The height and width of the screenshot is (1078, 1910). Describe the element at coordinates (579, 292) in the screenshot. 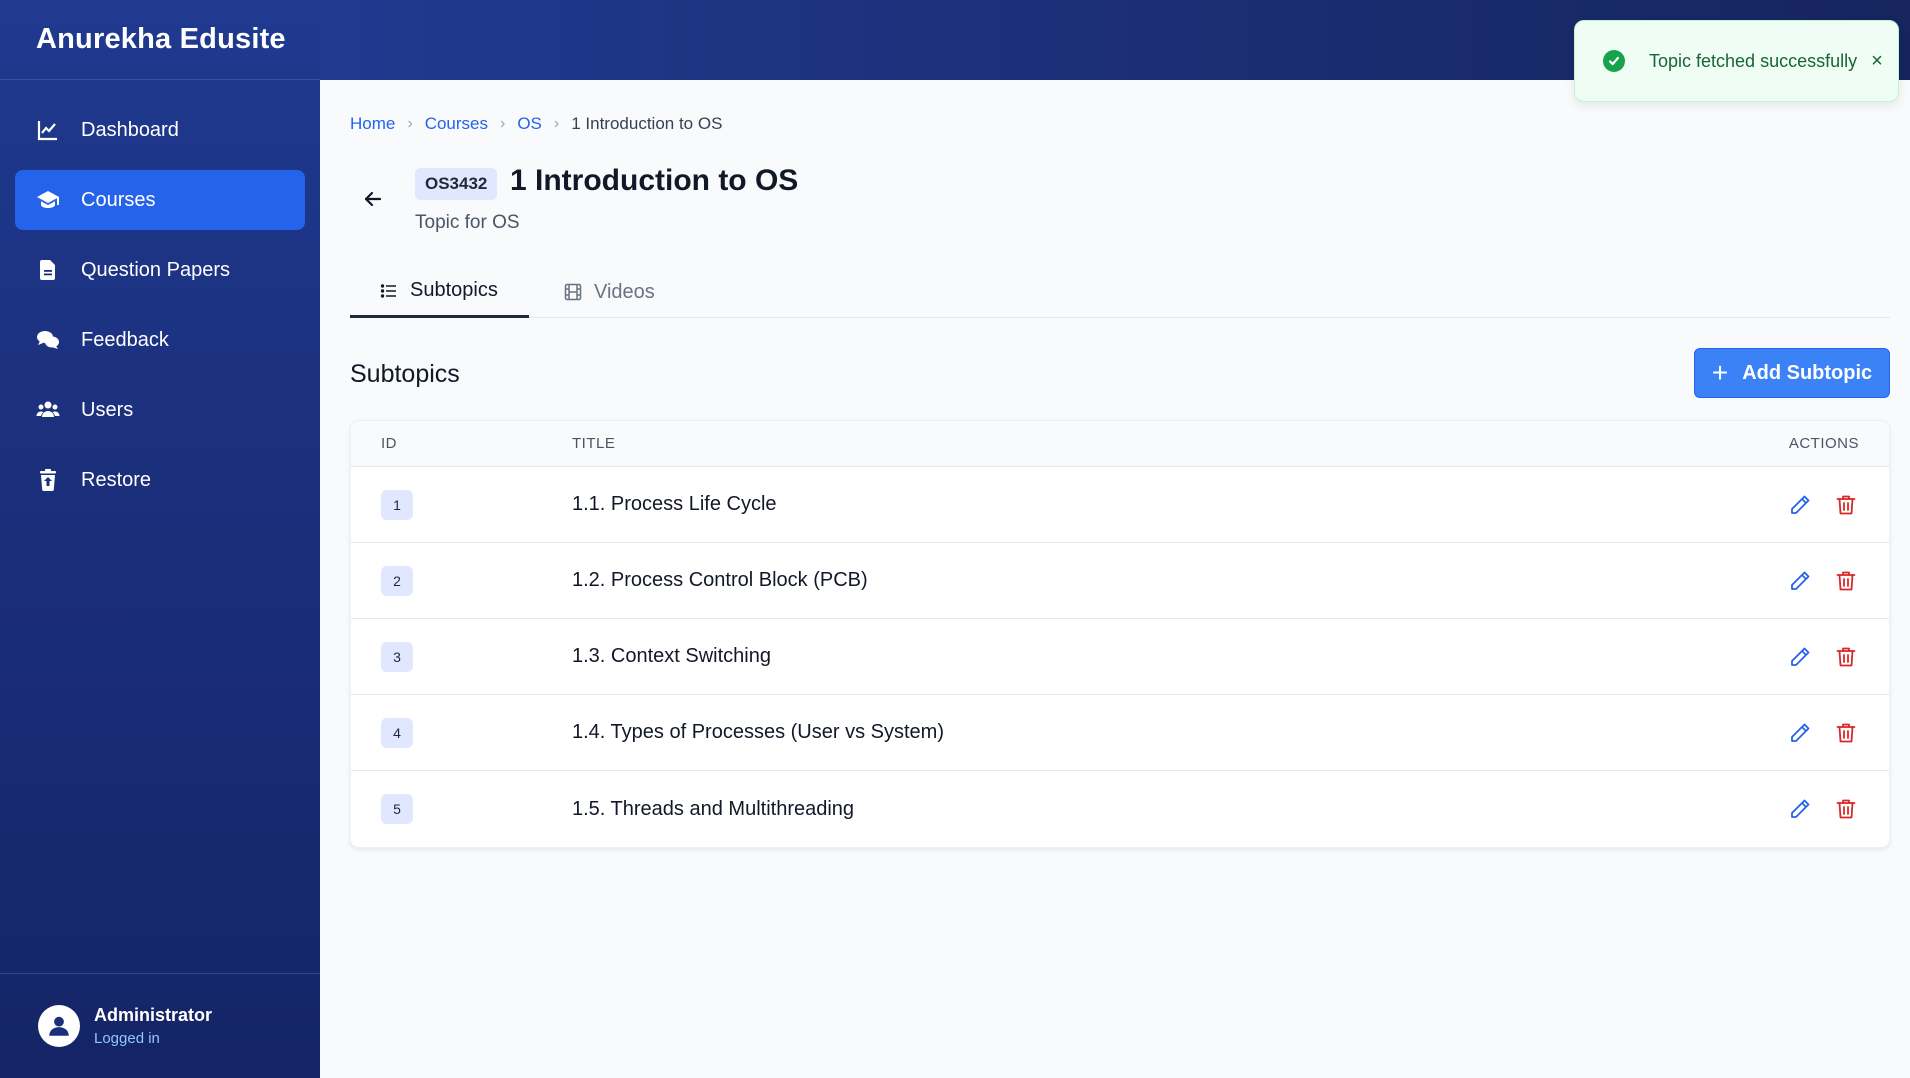

I see `film-icon` at that location.